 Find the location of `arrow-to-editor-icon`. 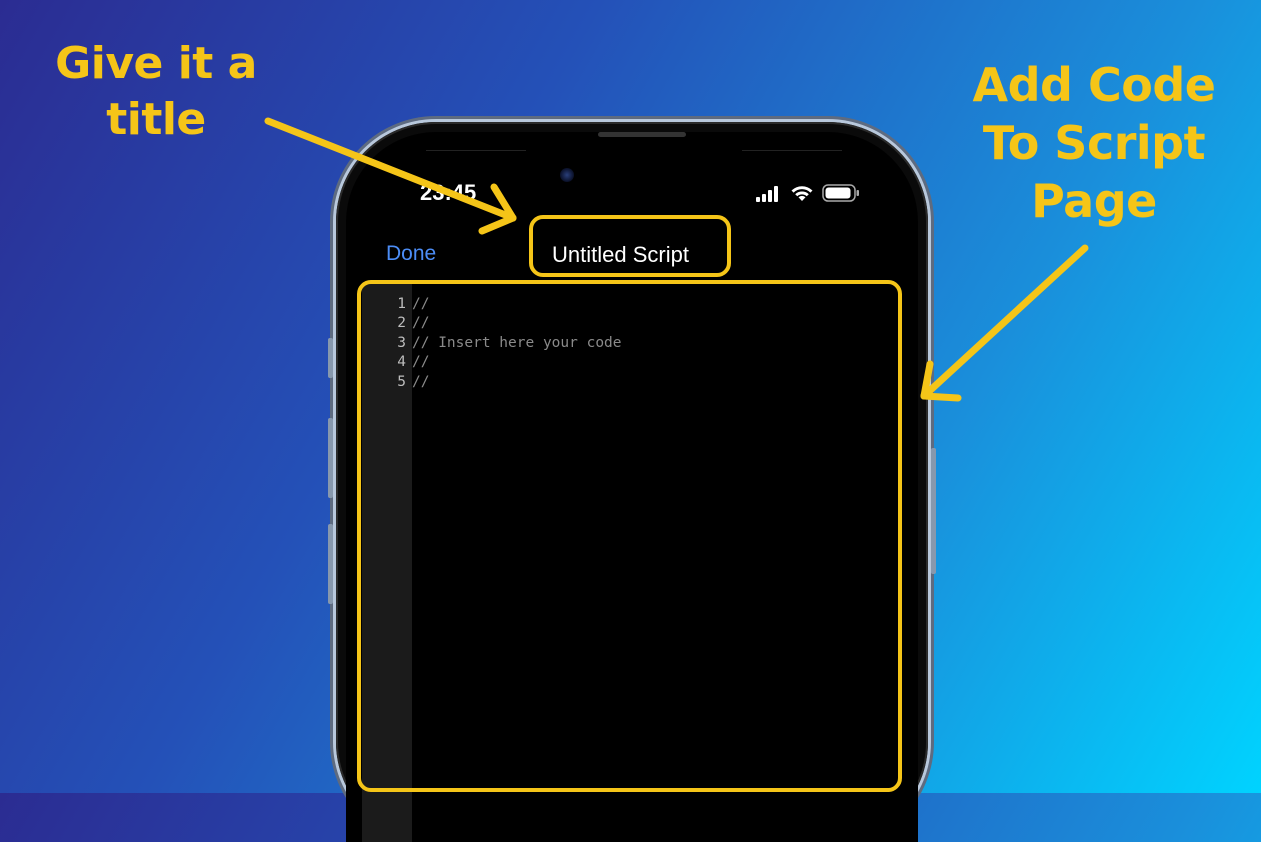

arrow-to-editor-icon is located at coordinates (1004, 323).